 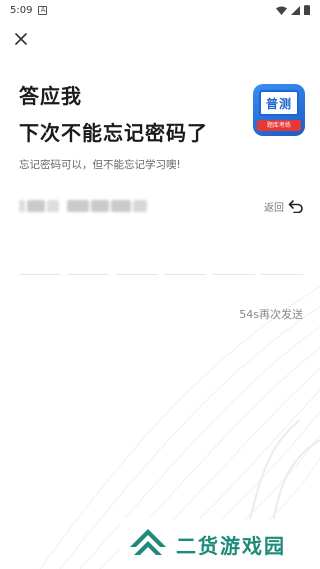 I want to click on back-button: 返回, so click(x=284, y=206).